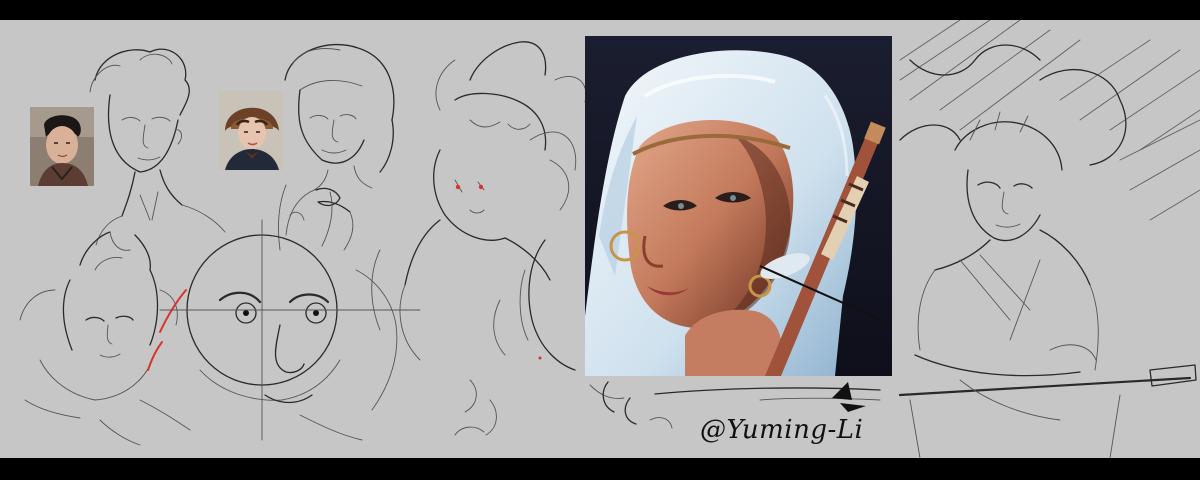  What do you see at coordinates (105, 338) in the screenshot?
I see `sketch-horned-figure` at bounding box center [105, 338].